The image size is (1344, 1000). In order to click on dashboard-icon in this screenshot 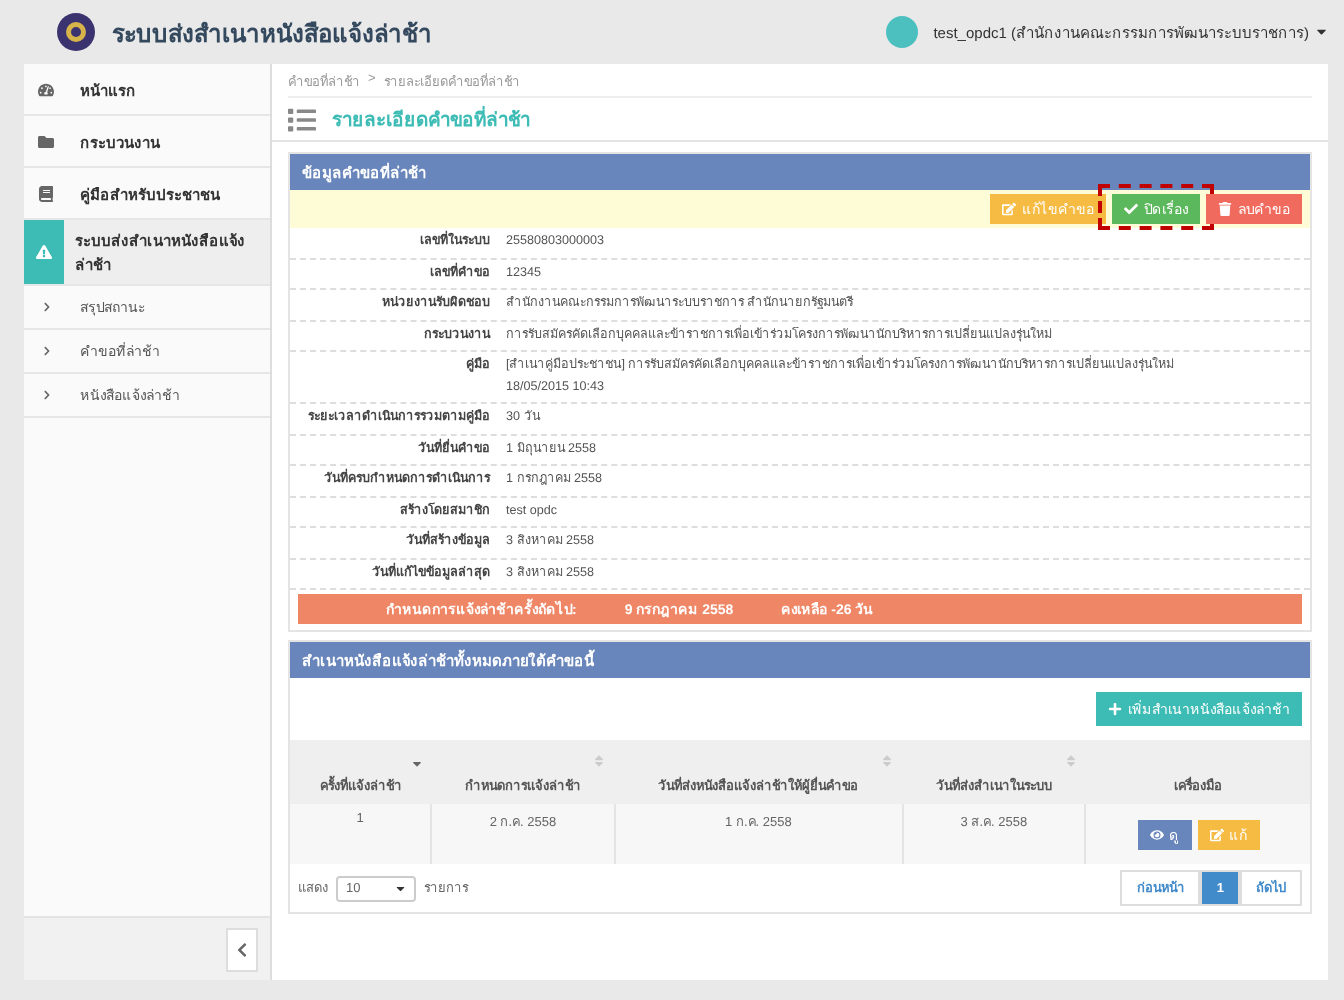, I will do `click(46, 89)`.